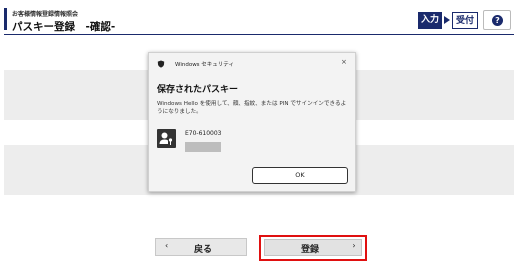 This screenshot has width=518, height=263. Describe the element at coordinates (161, 64) in the screenshot. I see `shield-icon` at that location.